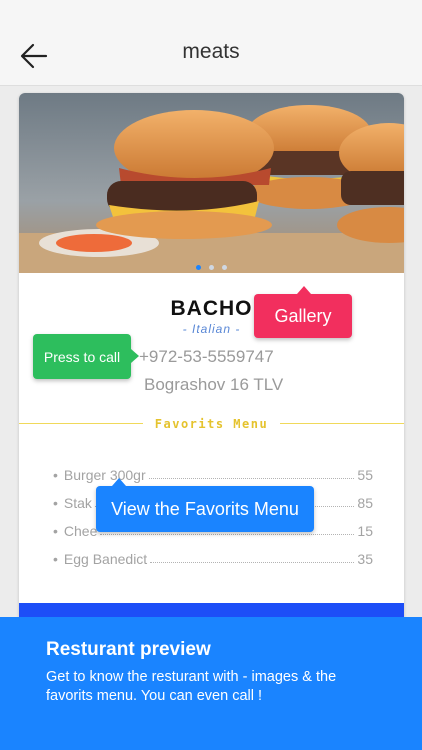 The image size is (422, 750). Describe the element at coordinates (214, 384) in the screenshot. I see `restaurant-address: Bograshov 16 TLV` at that location.